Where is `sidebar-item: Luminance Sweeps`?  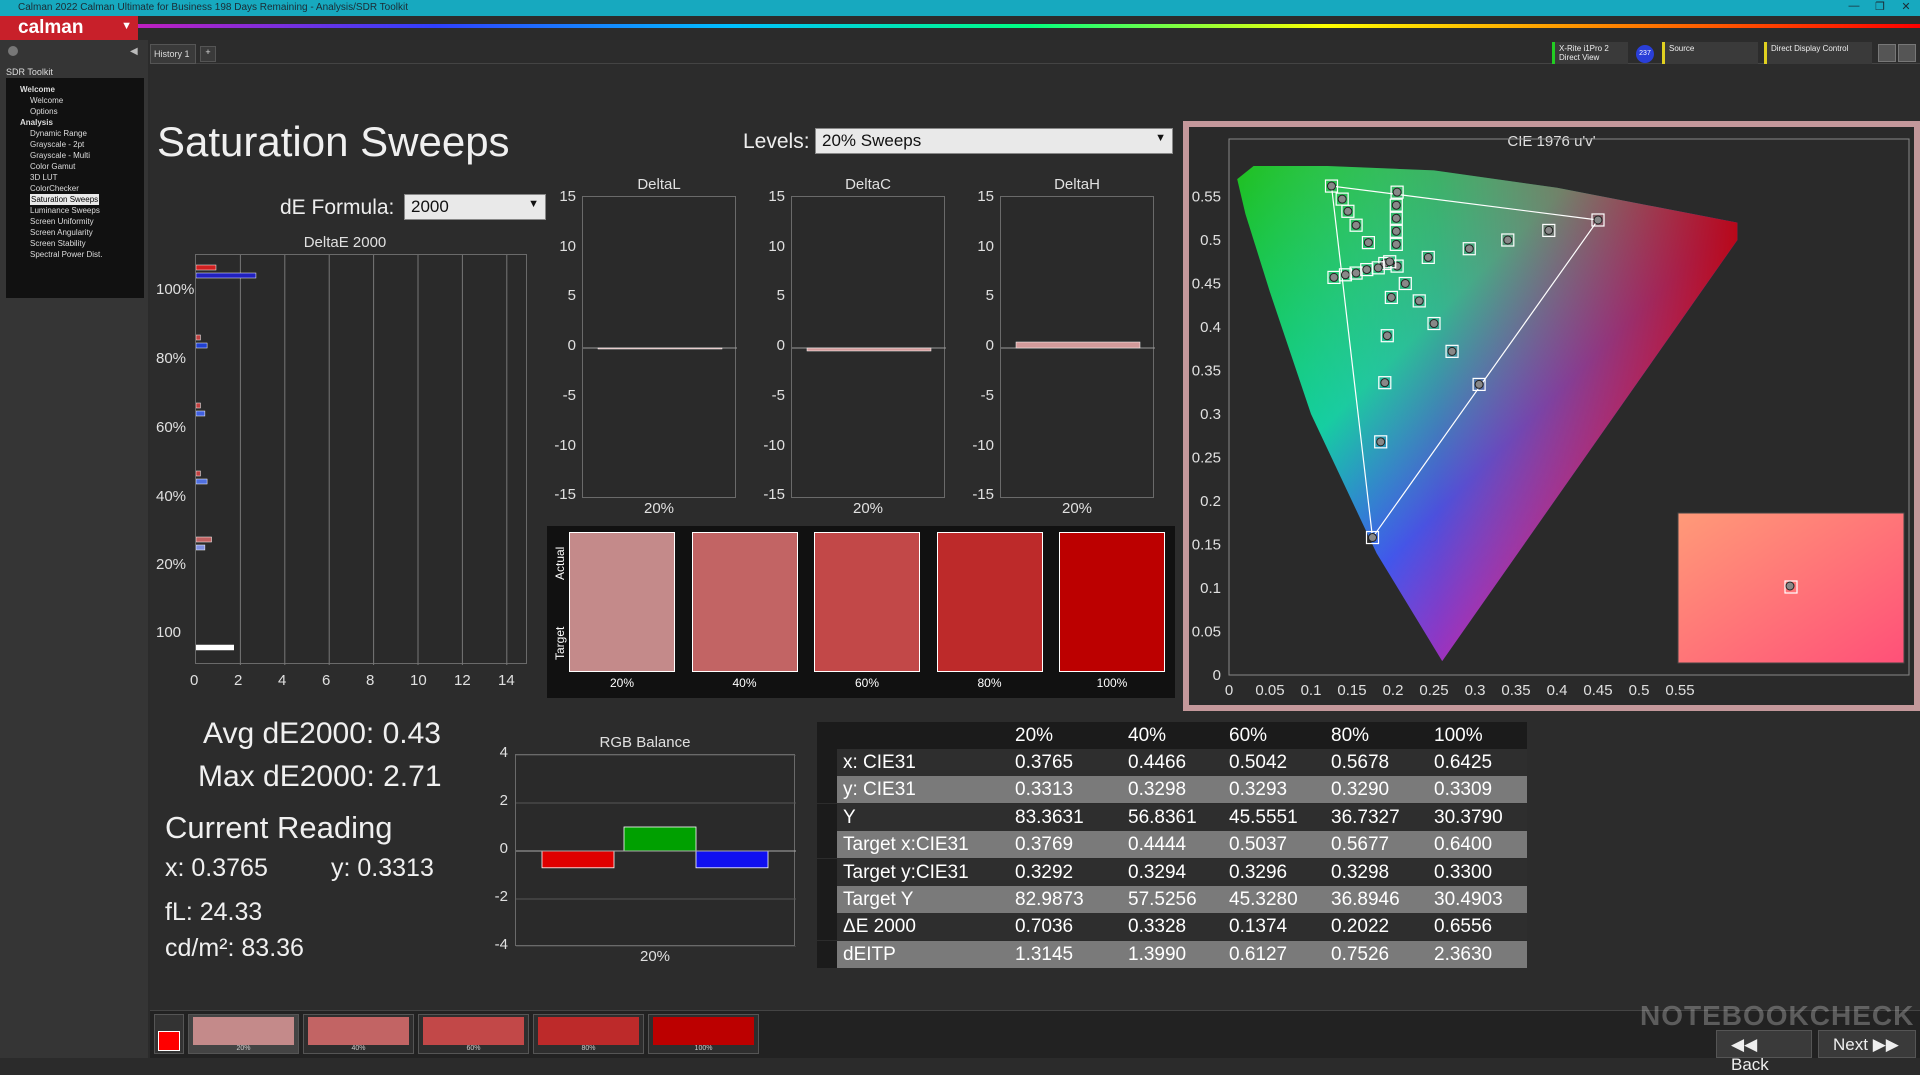 sidebar-item: Luminance Sweeps is located at coordinates (75, 210).